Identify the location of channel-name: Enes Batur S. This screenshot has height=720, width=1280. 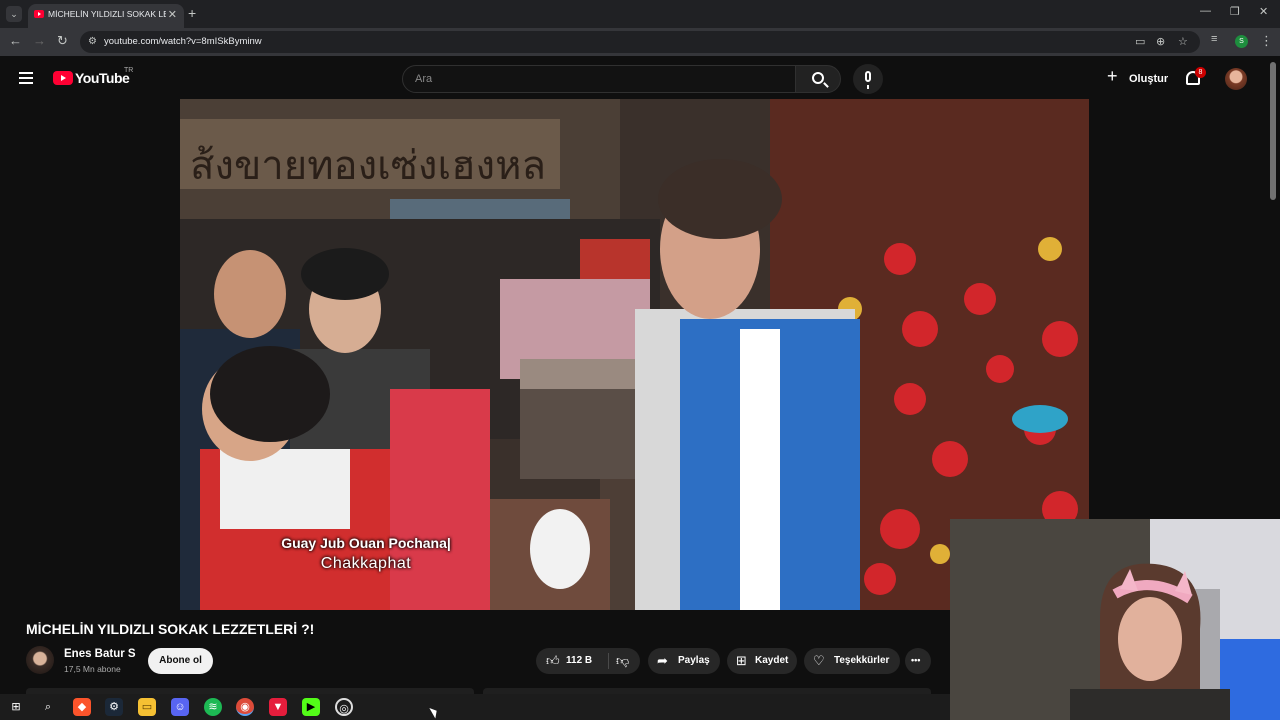
(100, 654).